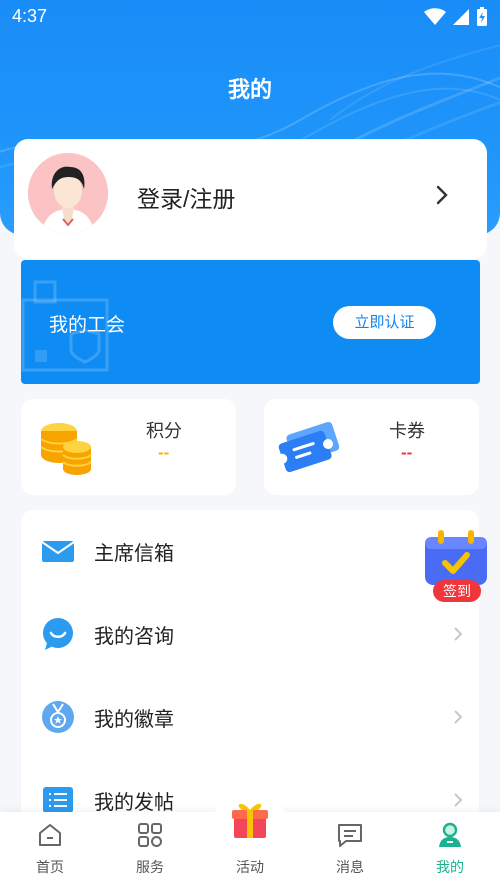  I want to click on mail-icon, so click(58, 551).